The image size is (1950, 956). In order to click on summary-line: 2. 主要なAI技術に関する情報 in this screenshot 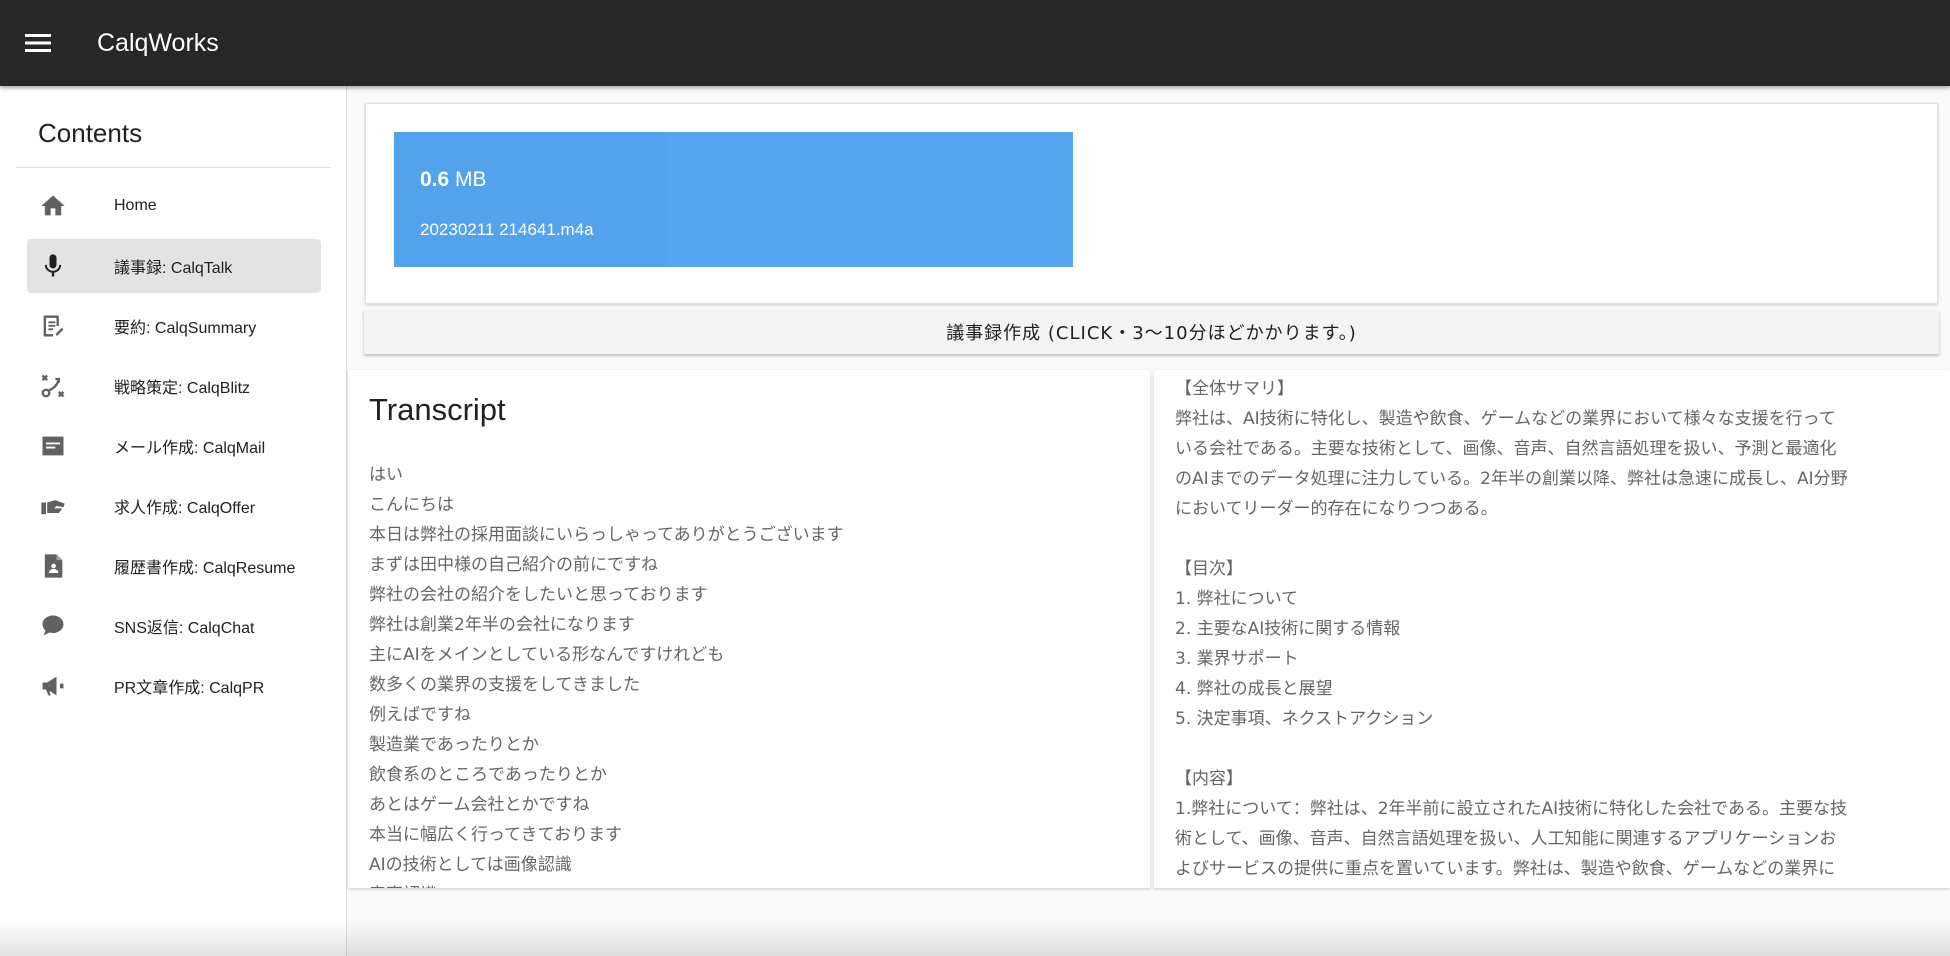, I will do `click(1288, 629)`.